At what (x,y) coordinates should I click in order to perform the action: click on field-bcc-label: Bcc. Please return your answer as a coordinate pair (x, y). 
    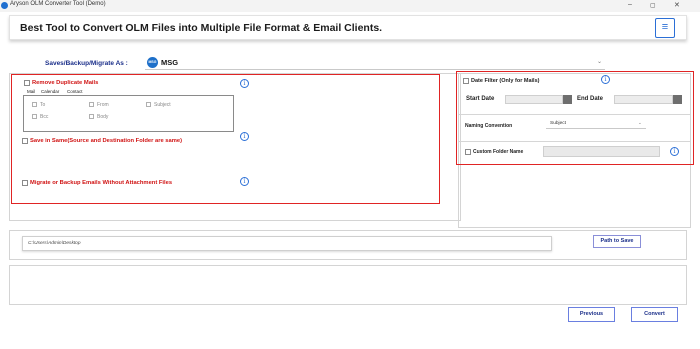
    Looking at the image, I should click on (44, 117).